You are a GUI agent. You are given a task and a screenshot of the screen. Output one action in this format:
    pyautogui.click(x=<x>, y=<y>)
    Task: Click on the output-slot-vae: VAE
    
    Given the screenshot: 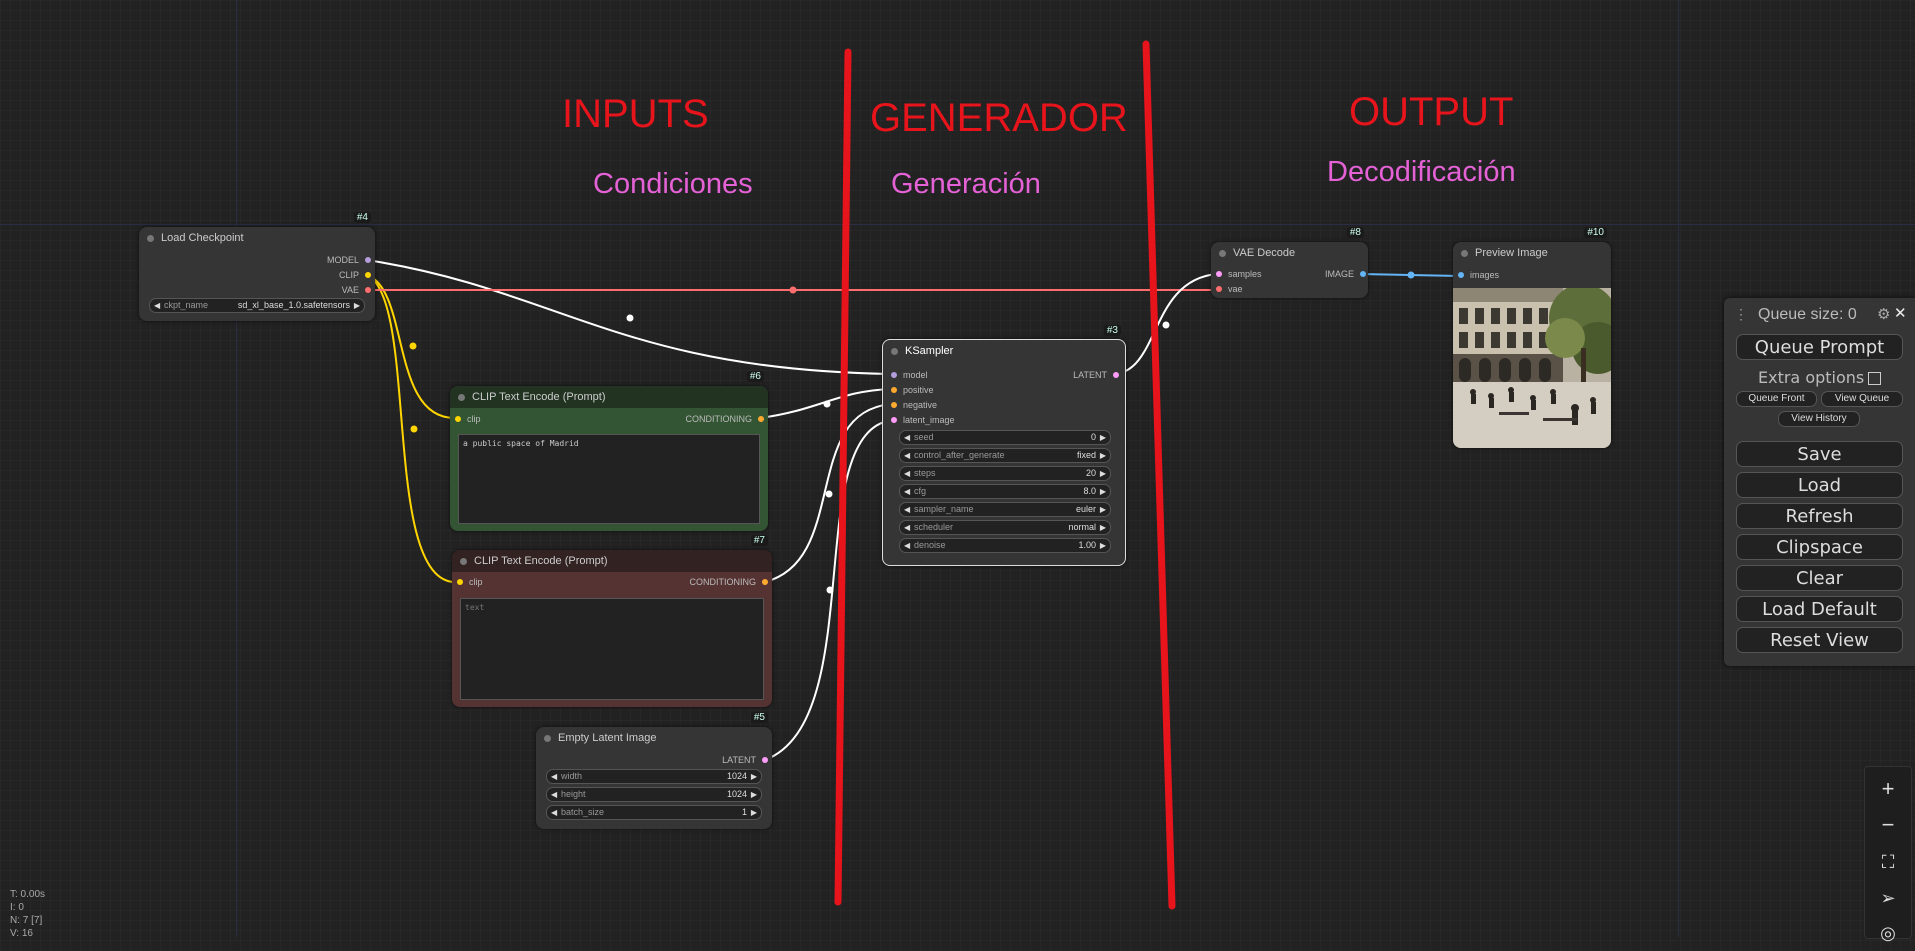 What is the action you would take?
    pyautogui.click(x=356, y=290)
    